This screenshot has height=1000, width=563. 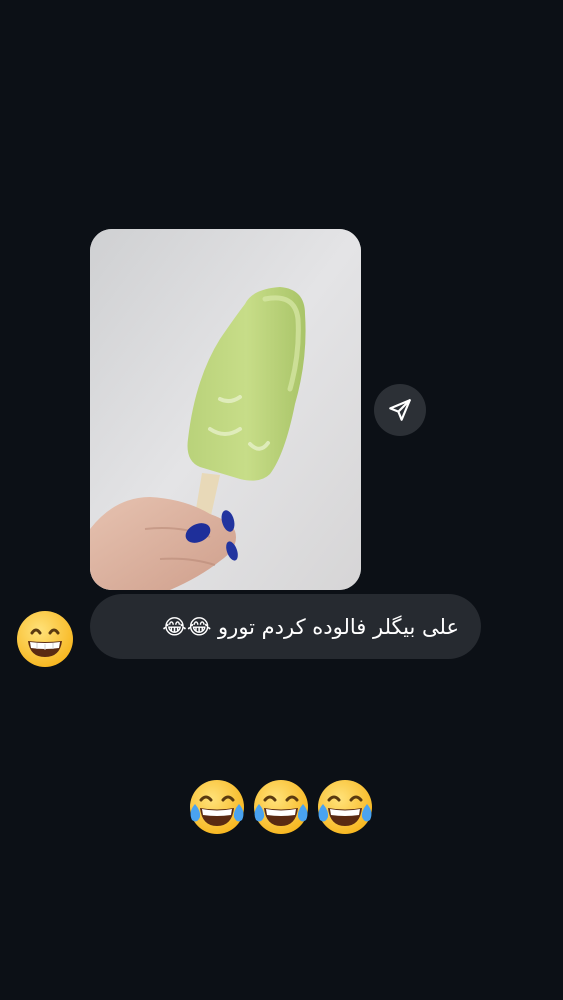 I want to click on message-bubble: علی بیگلر فالوده کردم تورو 😂😂, so click(x=285, y=626).